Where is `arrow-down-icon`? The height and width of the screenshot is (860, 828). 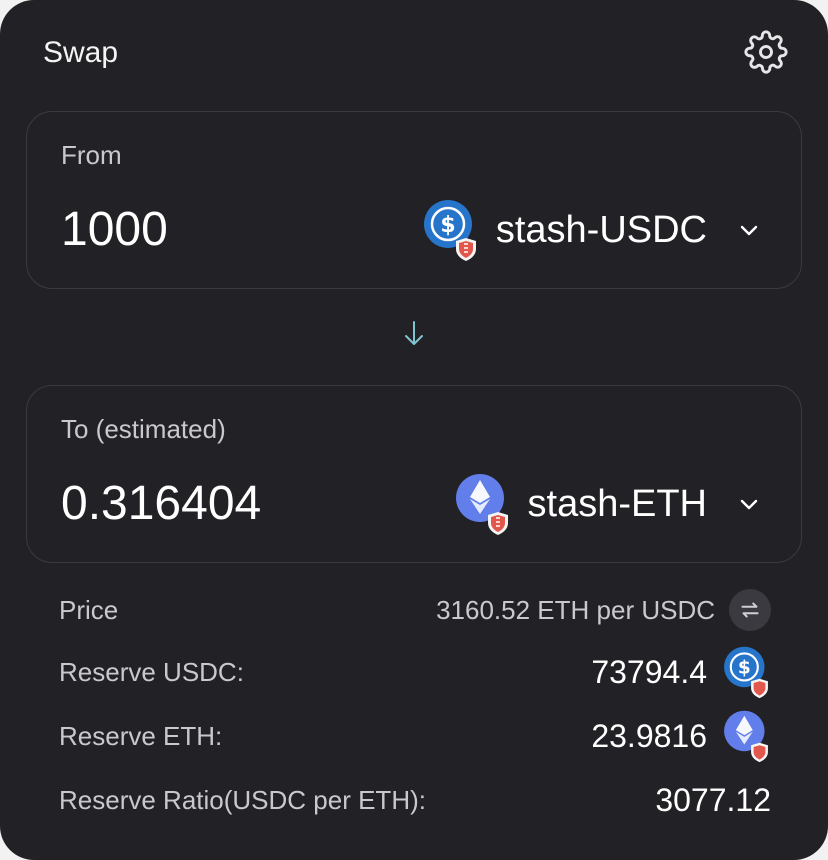 arrow-down-icon is located at coordinates (414, 333).